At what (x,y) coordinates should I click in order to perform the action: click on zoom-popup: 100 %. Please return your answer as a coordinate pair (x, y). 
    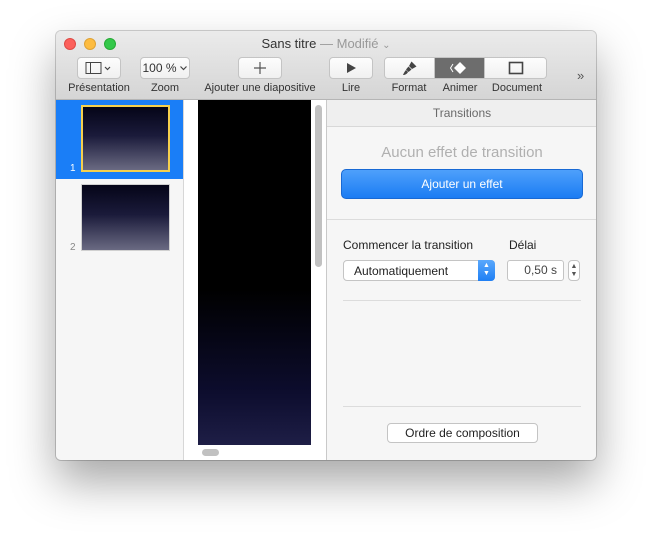
    Looking at the image, I should click on (165, 68).